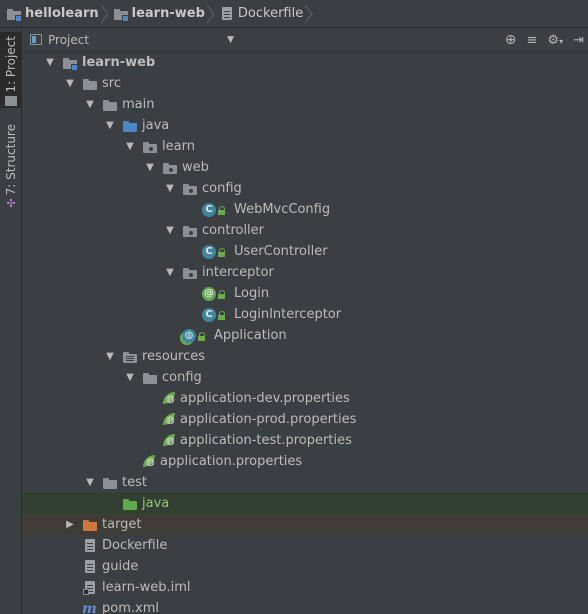 This screenshot has width=588, height=614. I want to click on breadcrumb-label: learn-web, so click(168, 13).